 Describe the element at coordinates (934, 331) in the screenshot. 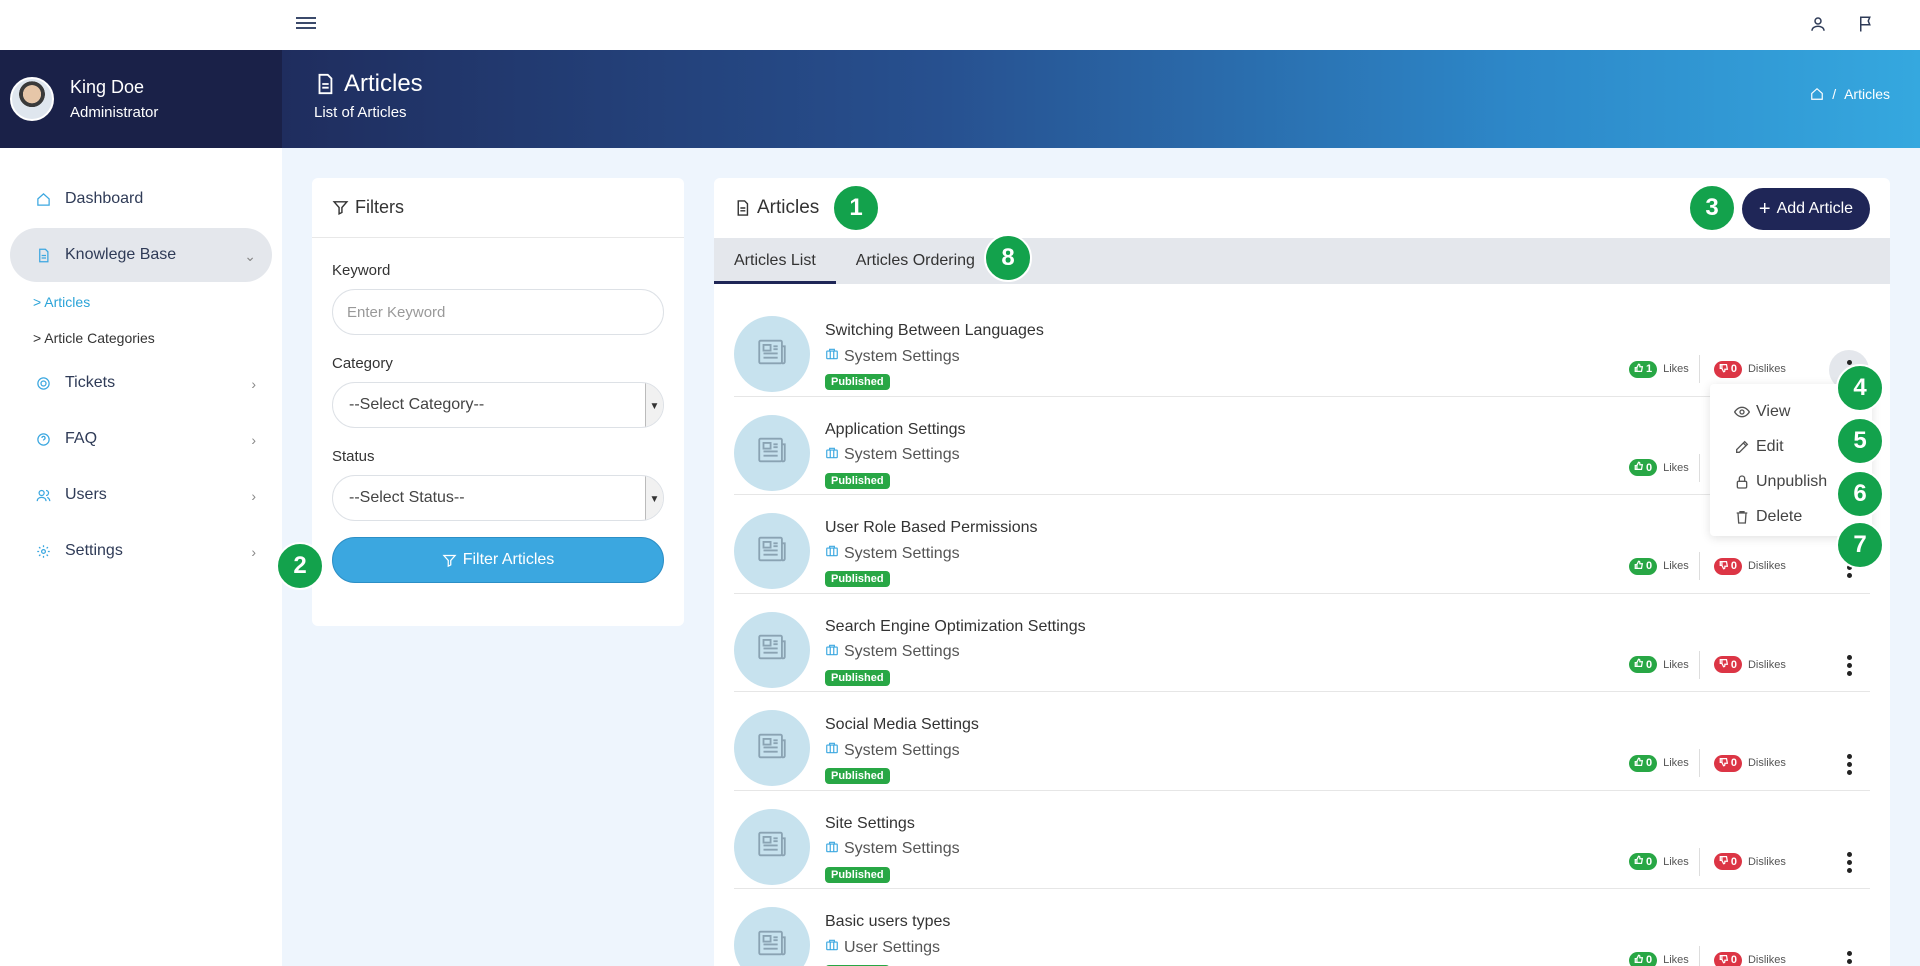

I see `article-title: Switching Between Languages` at that location.